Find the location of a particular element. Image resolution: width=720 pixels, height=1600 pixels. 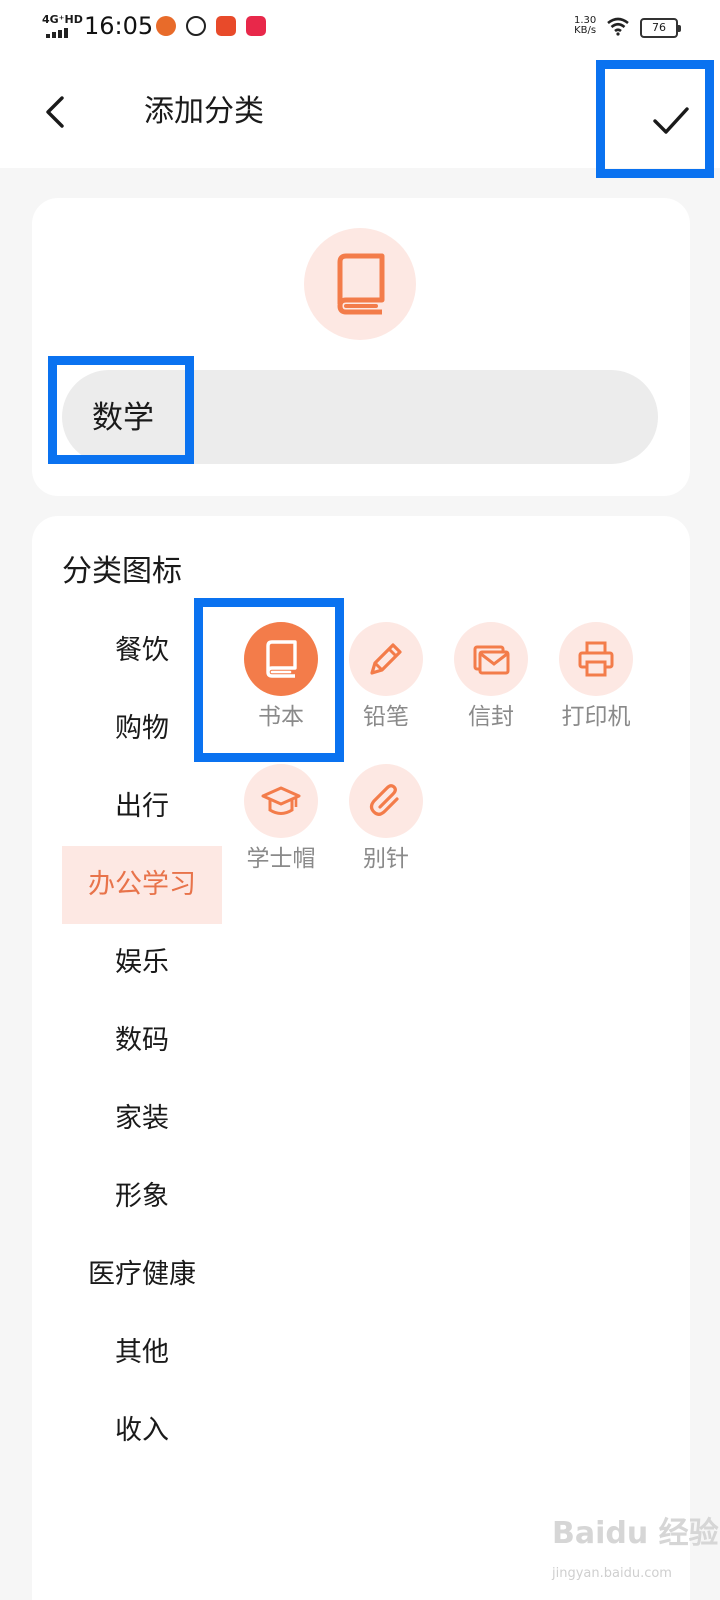

icon-highlight-box is located at coordinates (269, 680).